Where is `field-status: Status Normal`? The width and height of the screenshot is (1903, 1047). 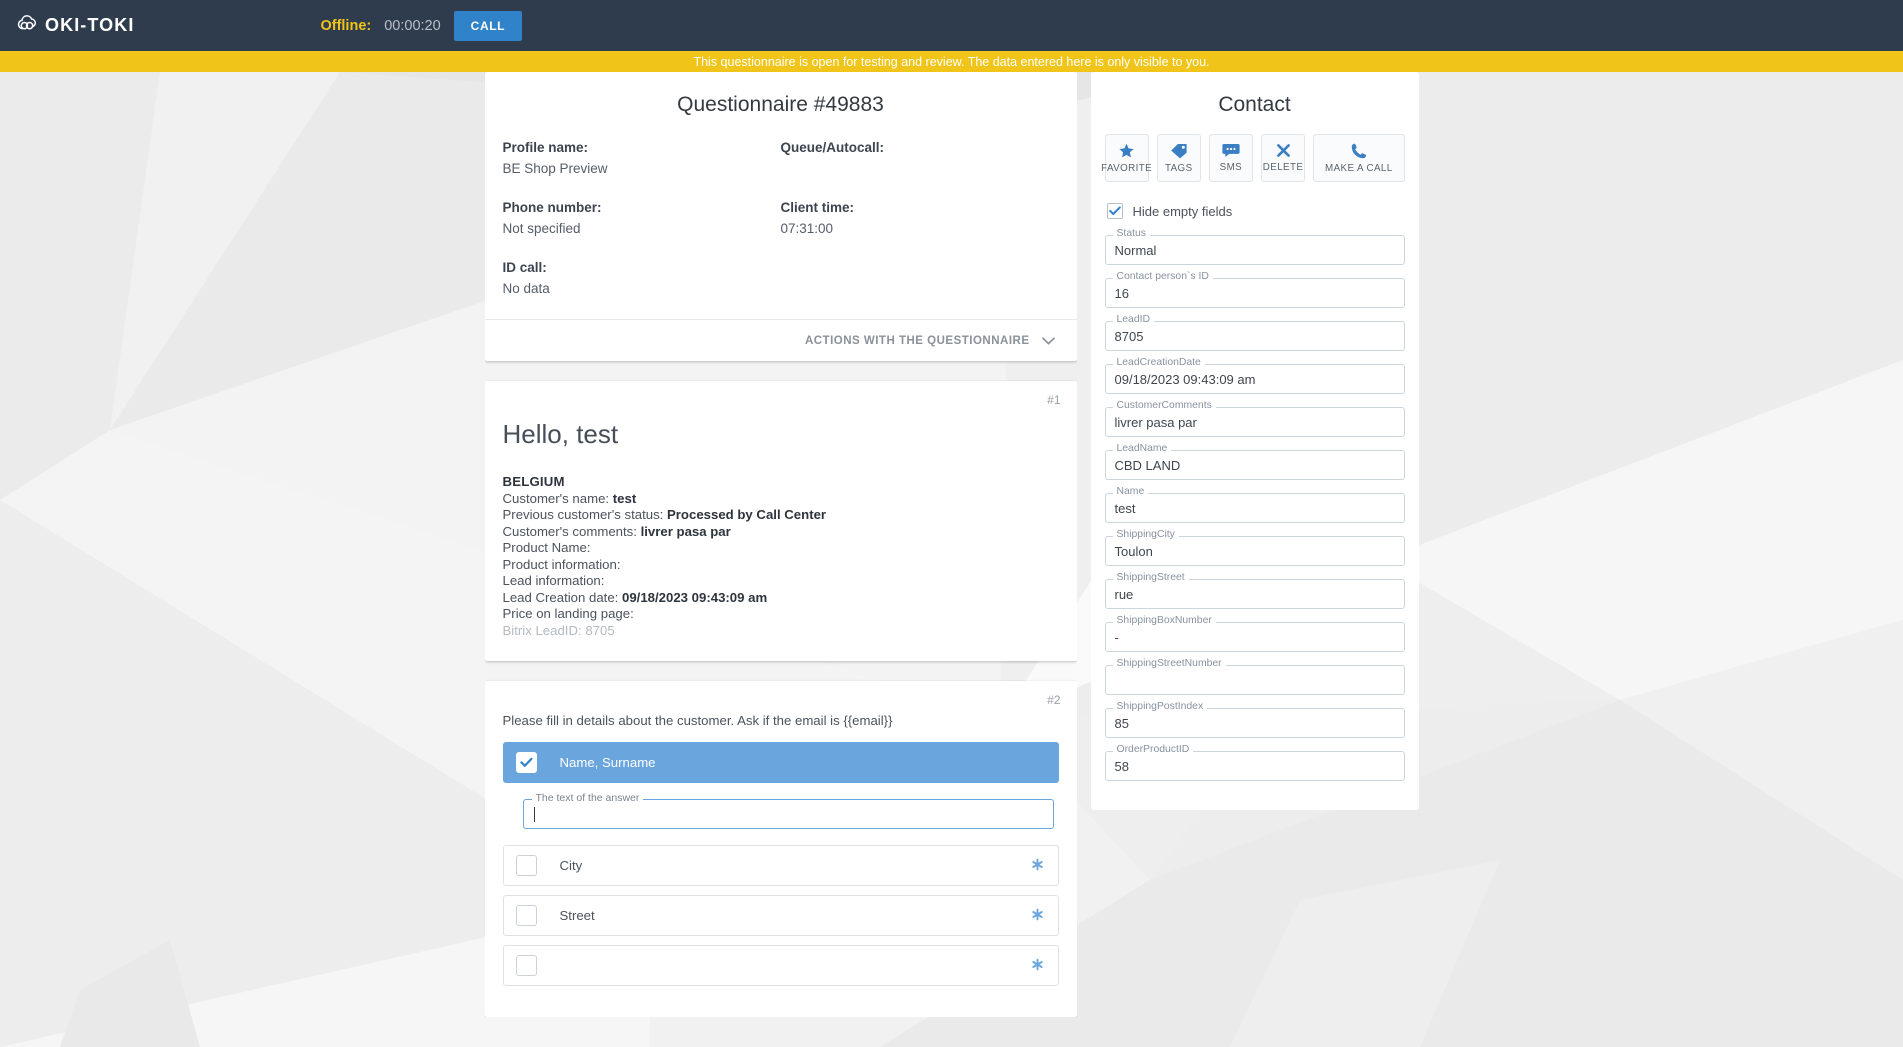
field-status: Status Normal is located at coordinates (1254, 246).